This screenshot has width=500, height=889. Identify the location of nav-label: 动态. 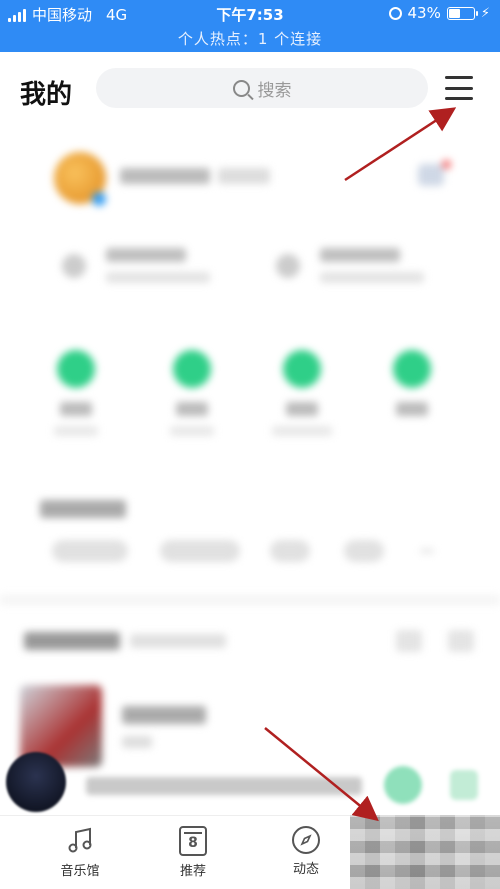
(305, 869).